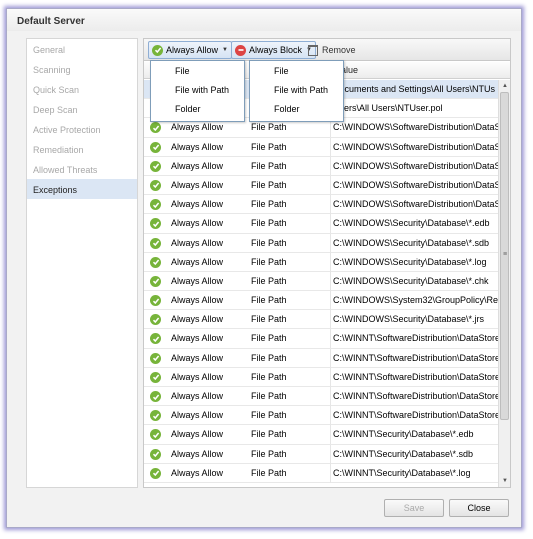 The height and width of the screenshot is (539, 533). I want to click on allow-dropdown-menu: File File with Path Folder, so click(197, 91).